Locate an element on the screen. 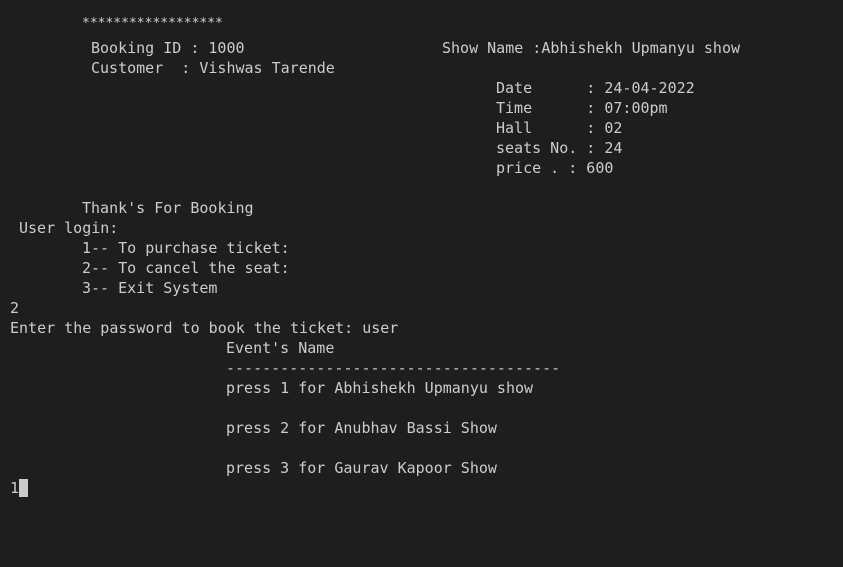 This screenshot has width=843, height=567. customer-name: Customer : Vishwas Tarende is located at coordinates (213, 68).